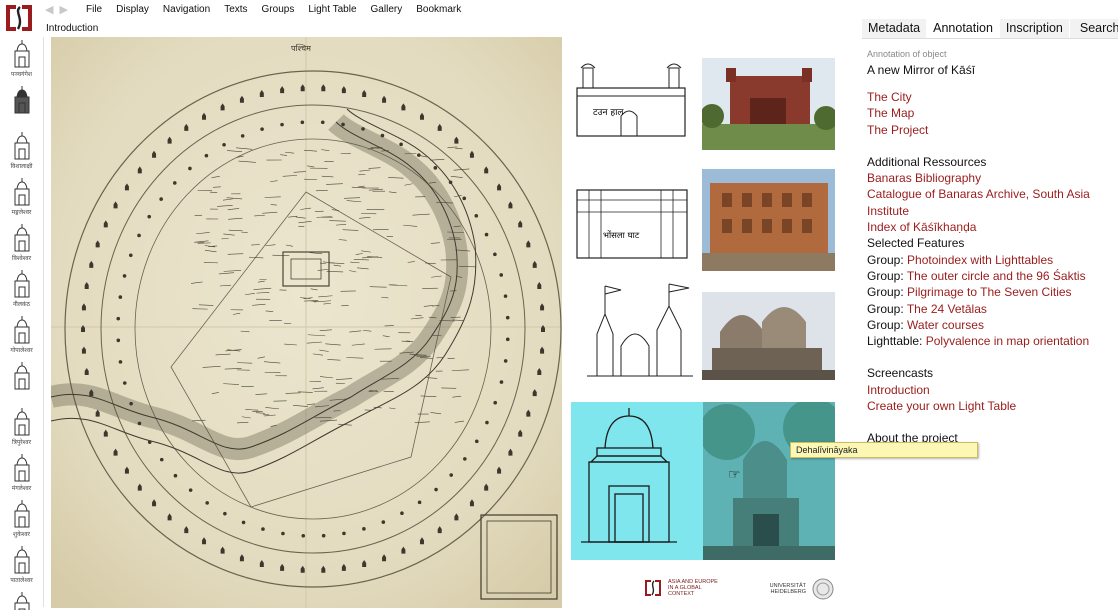  I want to click on highlighted-pair-dehalivinayaka: ☞, so click(703, 481).